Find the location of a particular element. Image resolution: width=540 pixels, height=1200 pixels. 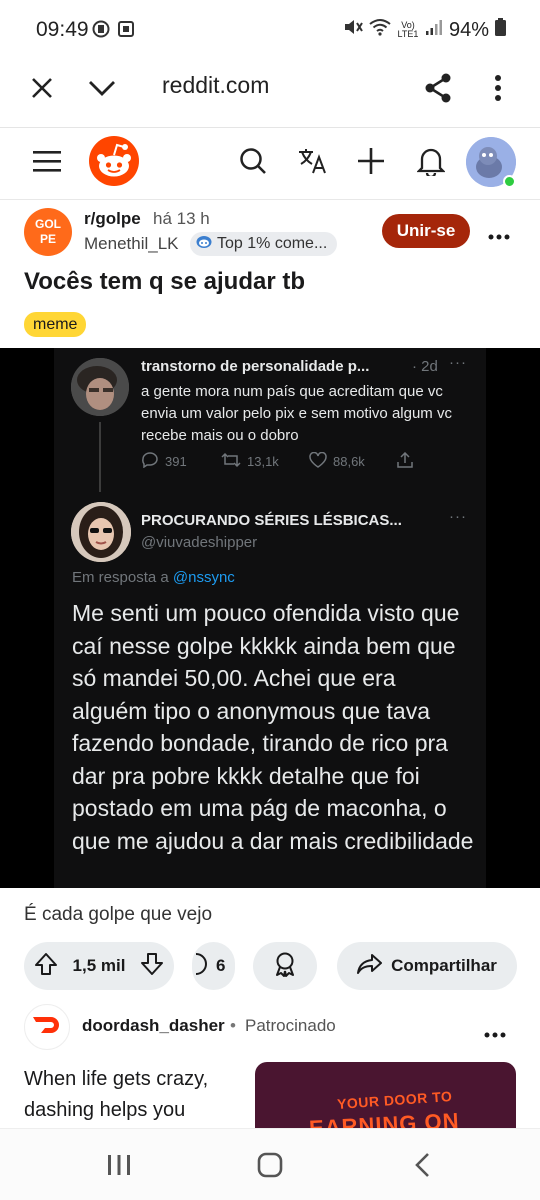

recent-apps-icon is located at coordinates (119, 1167).